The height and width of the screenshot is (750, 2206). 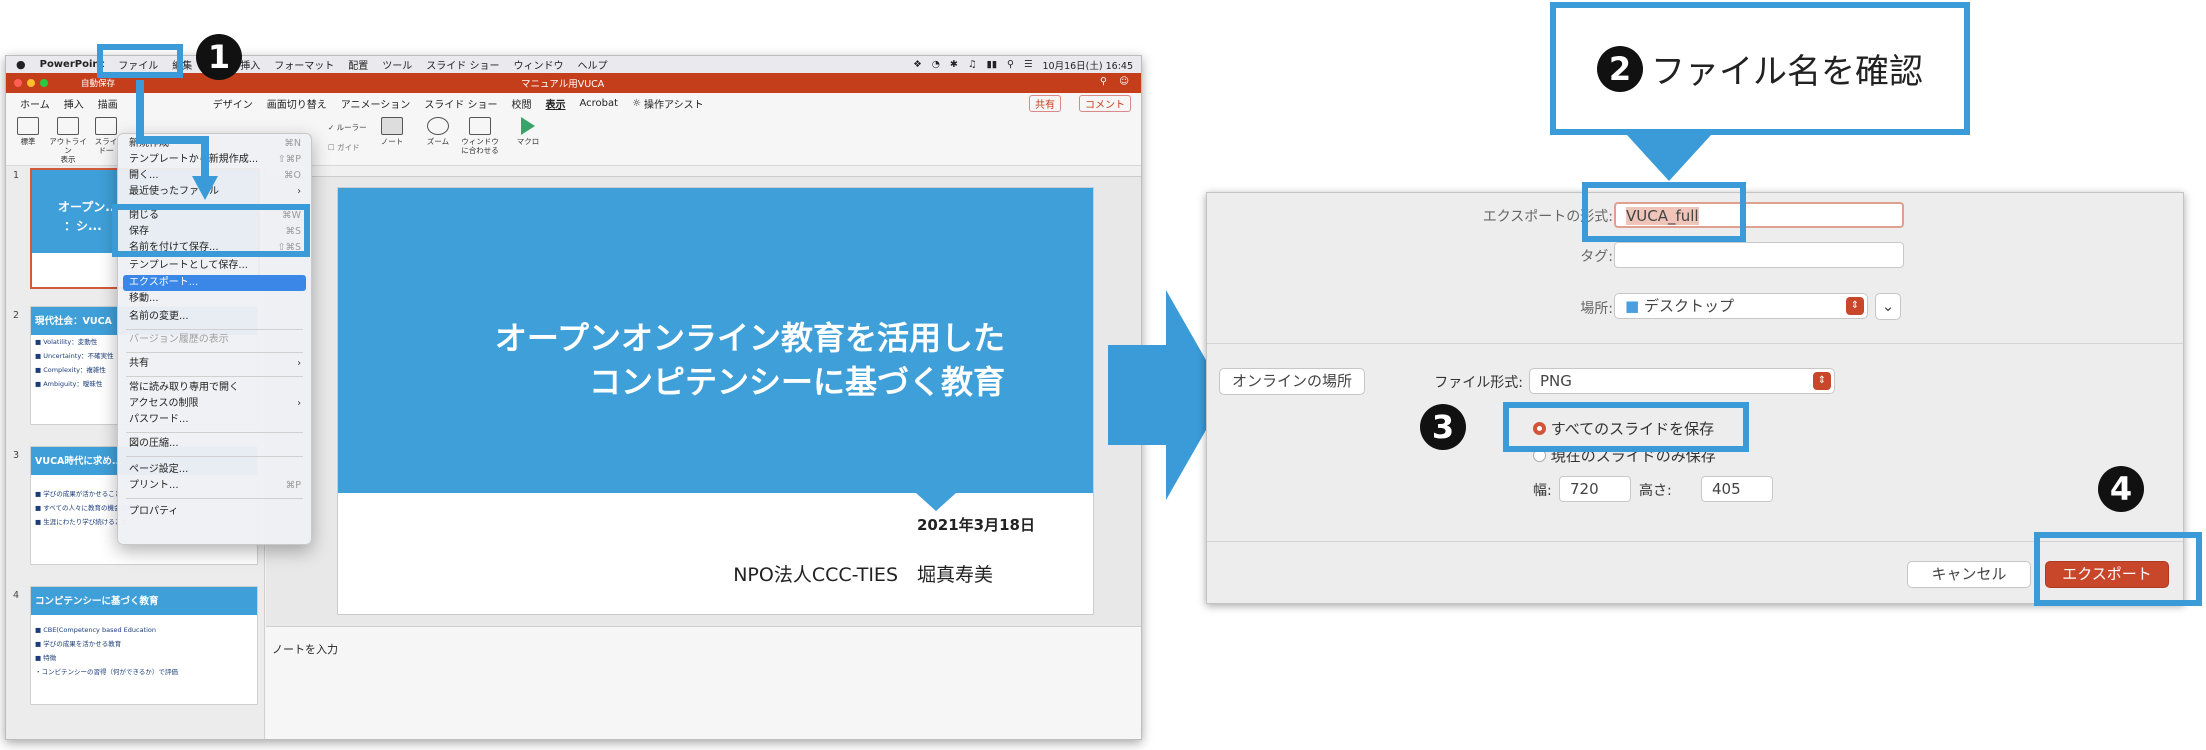 I want to click on tab-view: 表示, so click(x=556, y=103).